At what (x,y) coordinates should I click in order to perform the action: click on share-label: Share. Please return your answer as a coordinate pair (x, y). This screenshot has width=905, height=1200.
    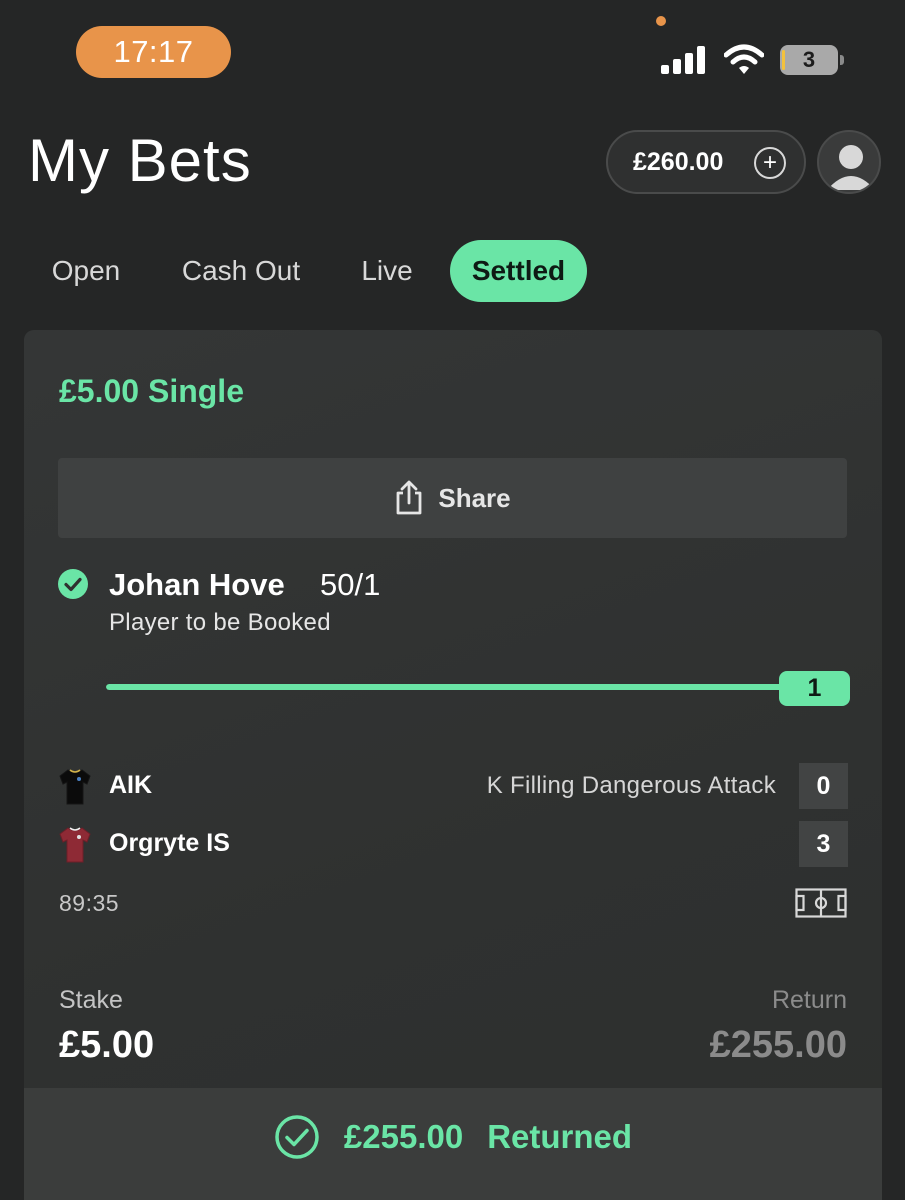
    Looking at the image, I should click on (474, 497).